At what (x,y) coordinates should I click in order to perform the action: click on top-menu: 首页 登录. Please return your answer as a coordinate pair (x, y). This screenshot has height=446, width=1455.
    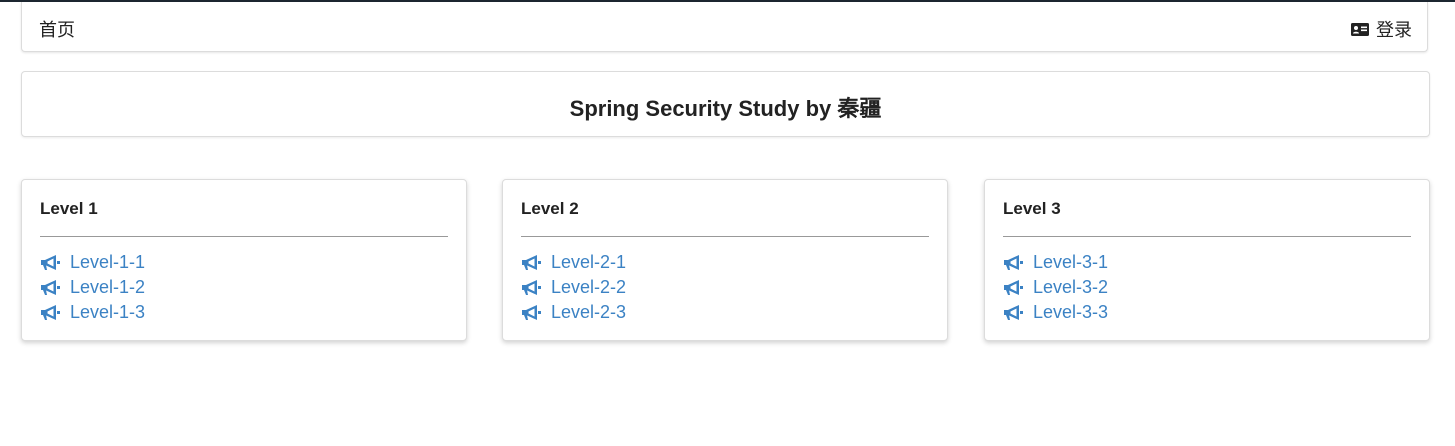
    Looking at the image, I should click on (724, 27).